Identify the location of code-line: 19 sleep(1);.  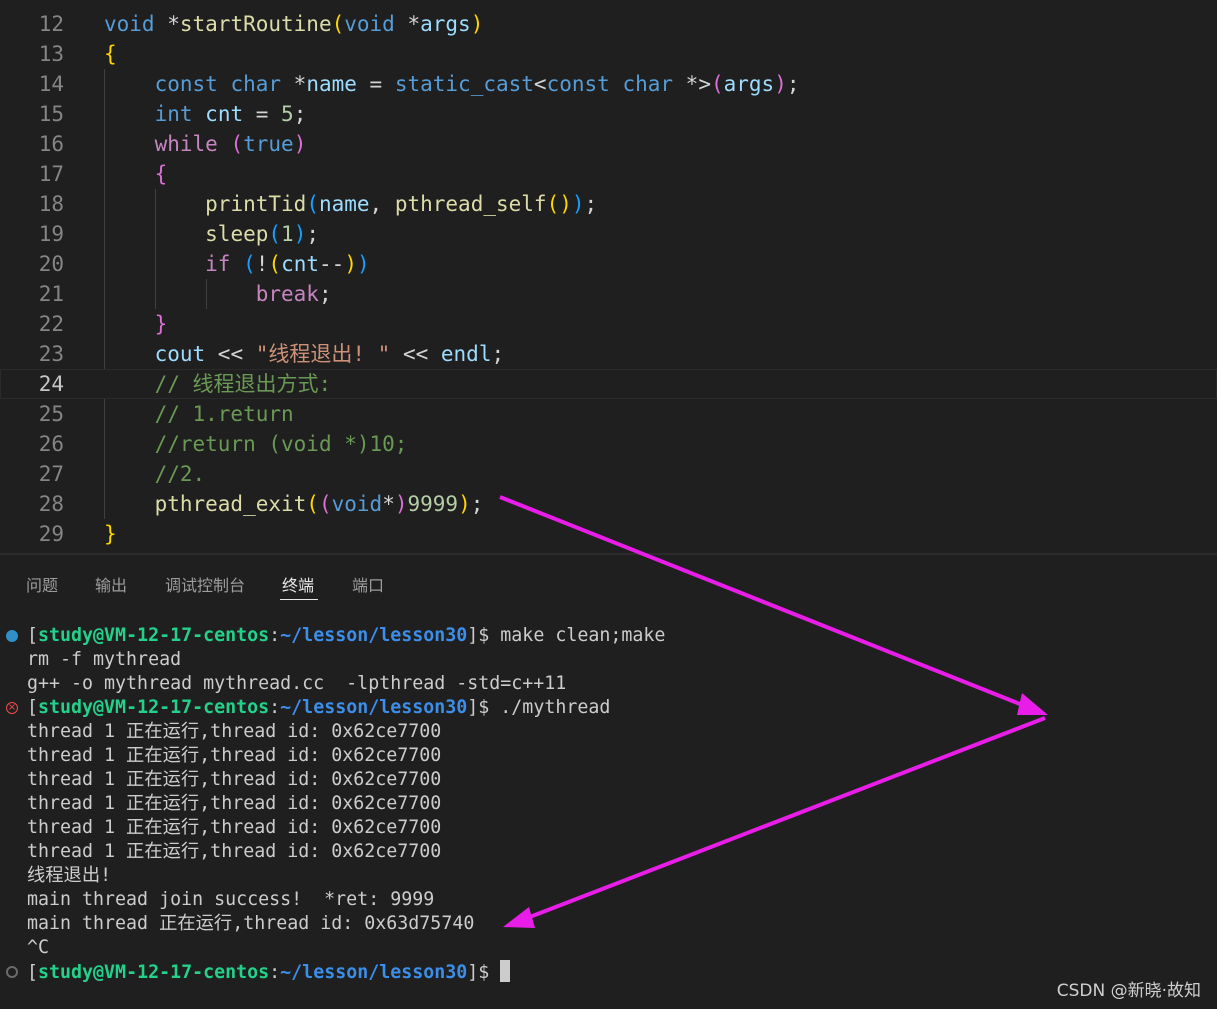
(608, 234).